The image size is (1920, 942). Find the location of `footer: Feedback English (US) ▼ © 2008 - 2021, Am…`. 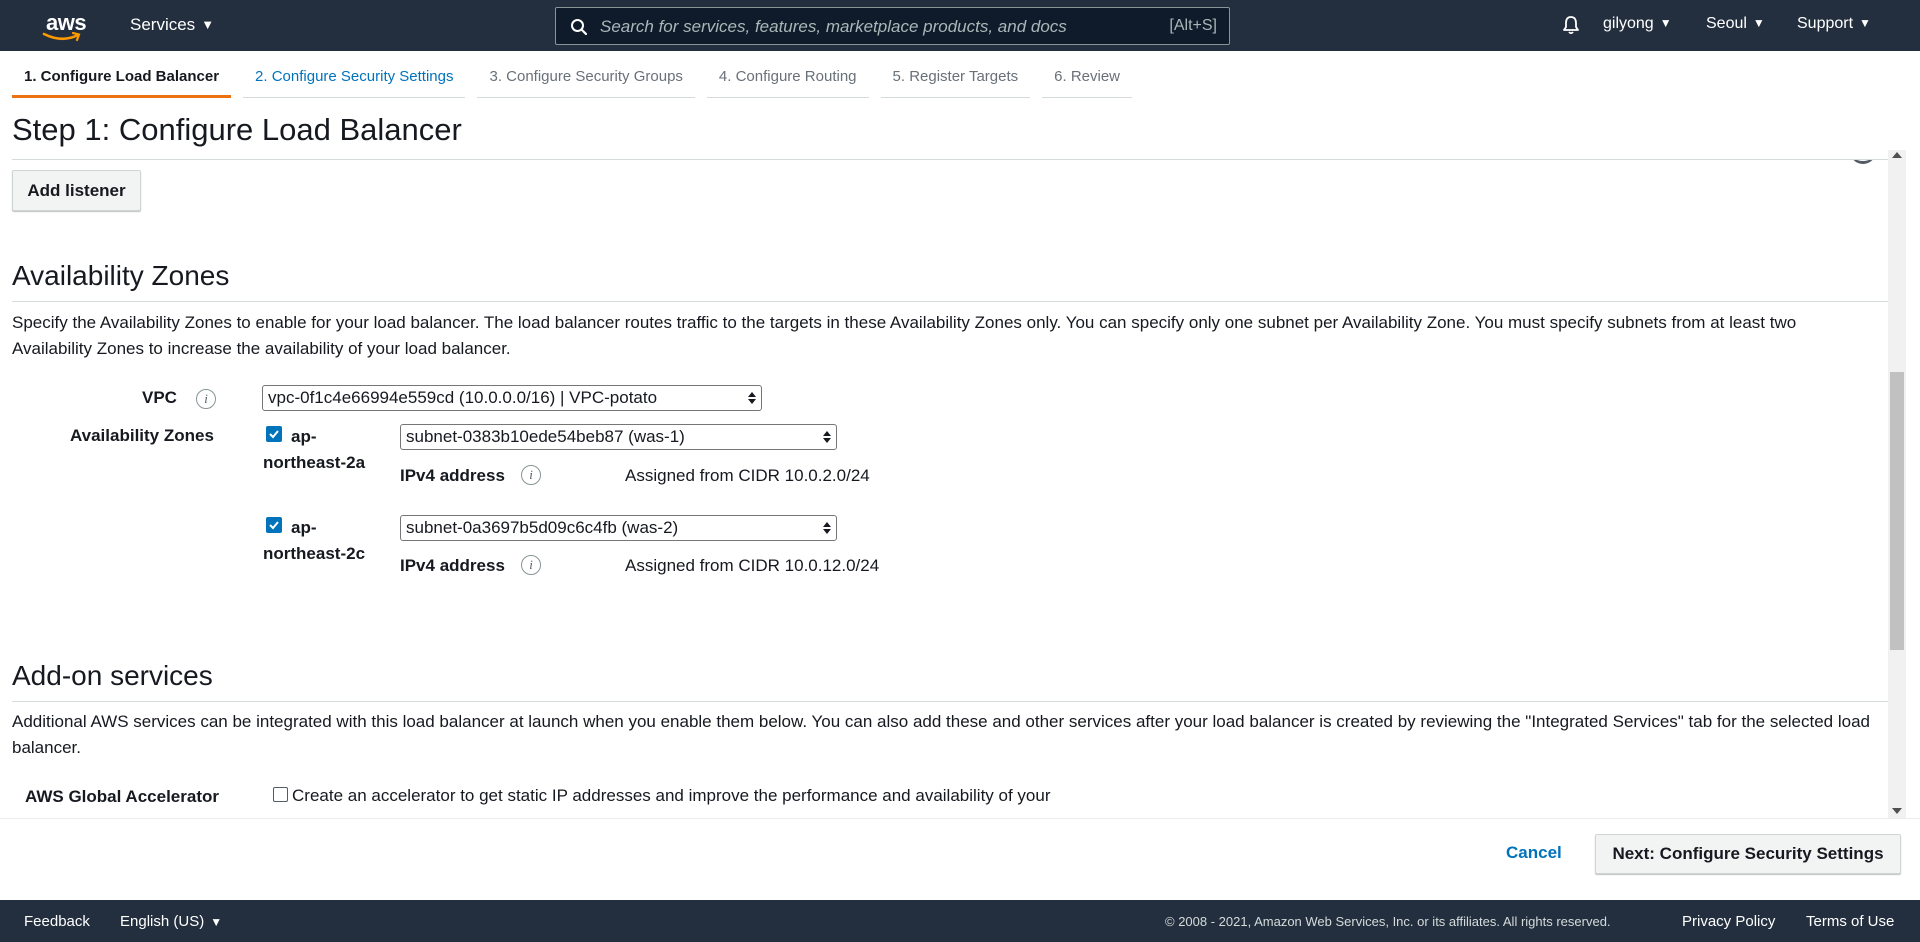

footer: Feedback English (US) ▼ © 2008 - 2021, Am… is located at coordinates (960, 921).